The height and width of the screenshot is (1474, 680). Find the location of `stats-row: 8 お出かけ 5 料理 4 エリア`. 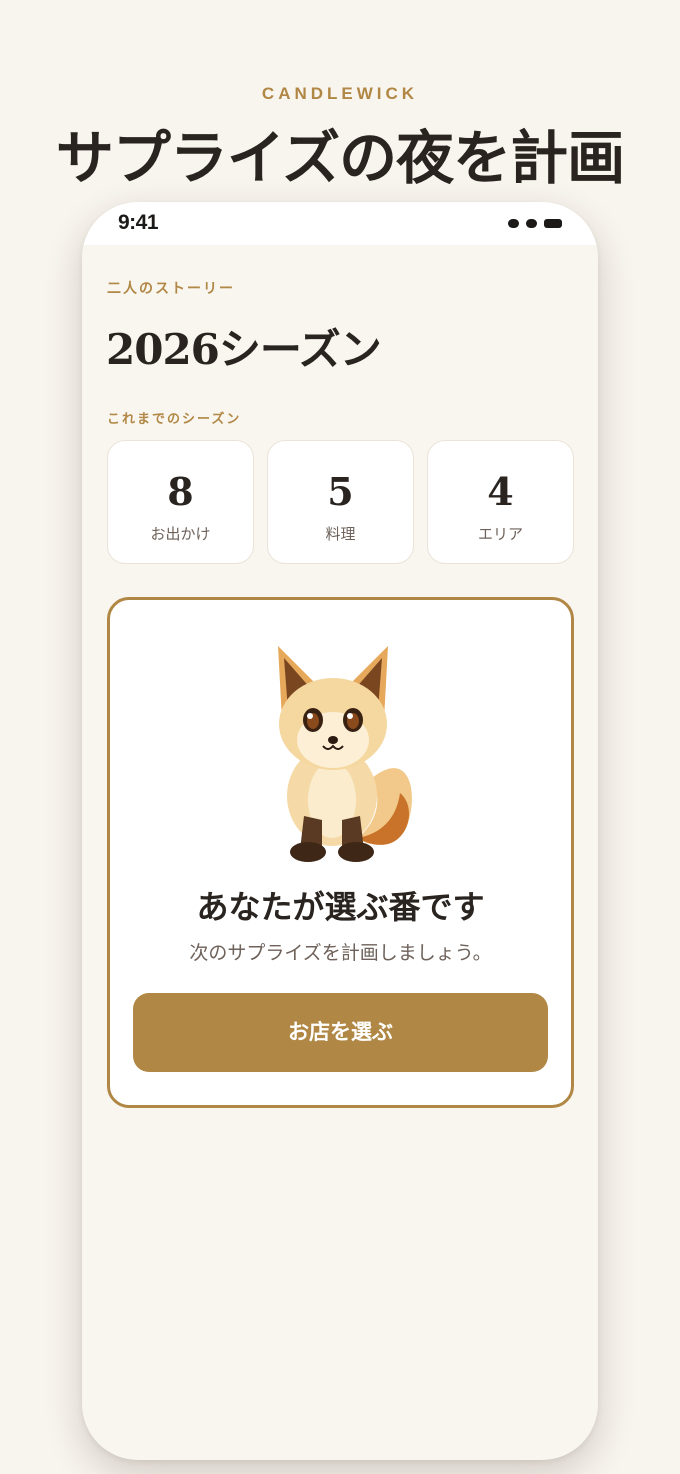

stats-row: 8 お出かけ 5 料理 4 エリア is located at coordinates (340, 502).